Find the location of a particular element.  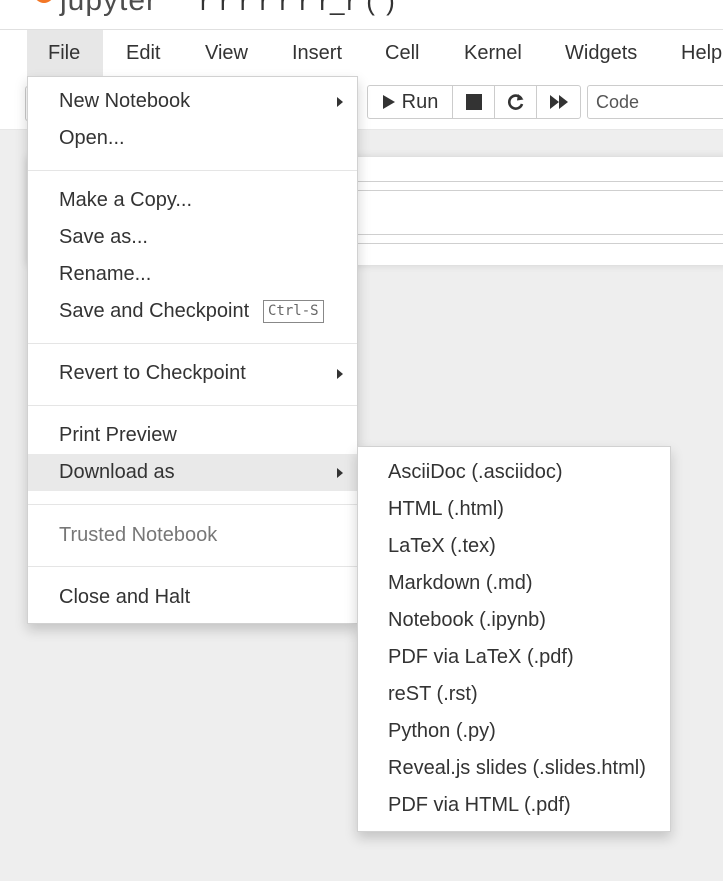

cell-type-select: Code is located at coordinates (655, 102).